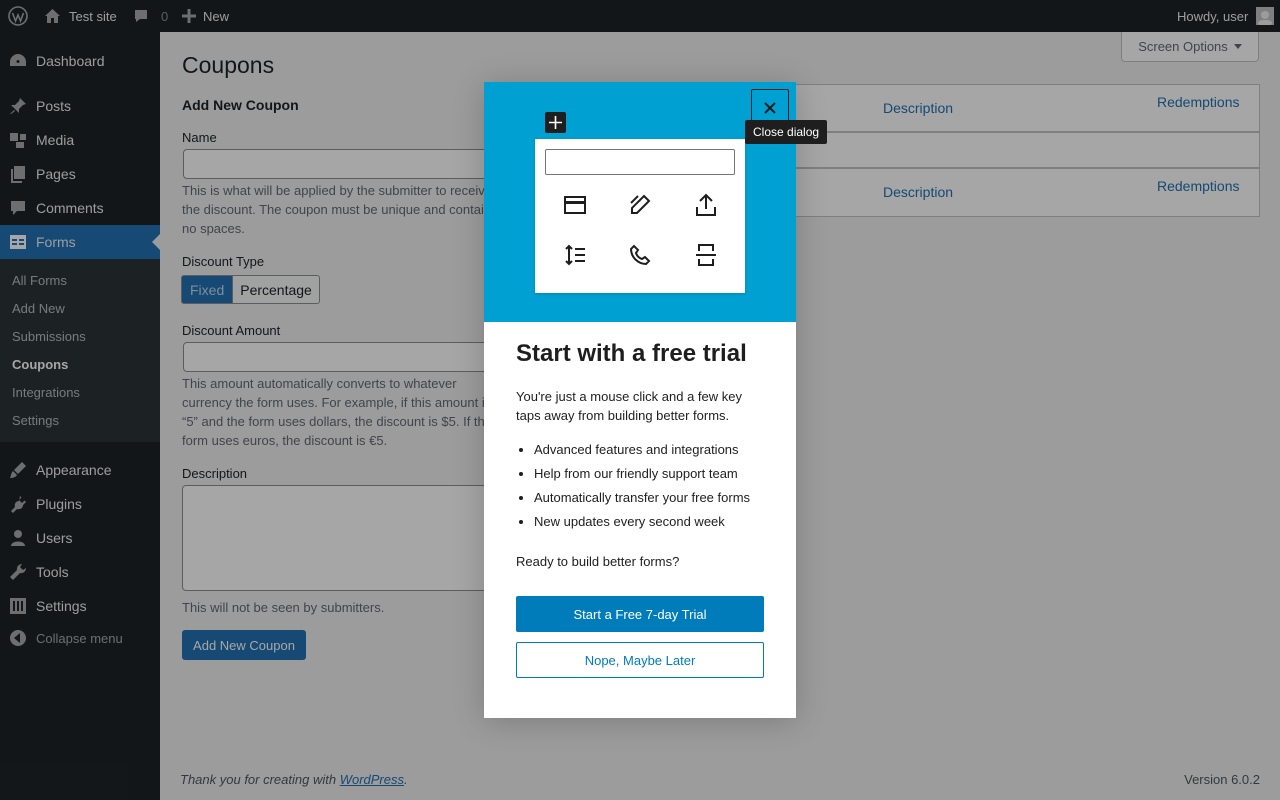  I want to click on close-dialog-tooltip: Close dialog, so click(786, 132).